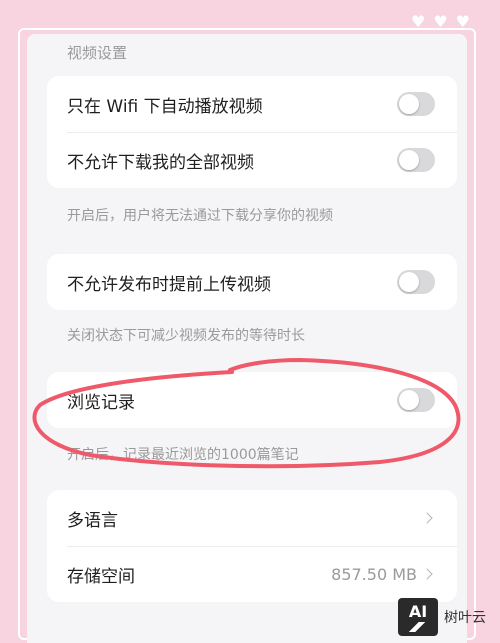 The height and width of the screenshot is (643, 500). I want to click on browse-history-toggle, so click(416, 400).